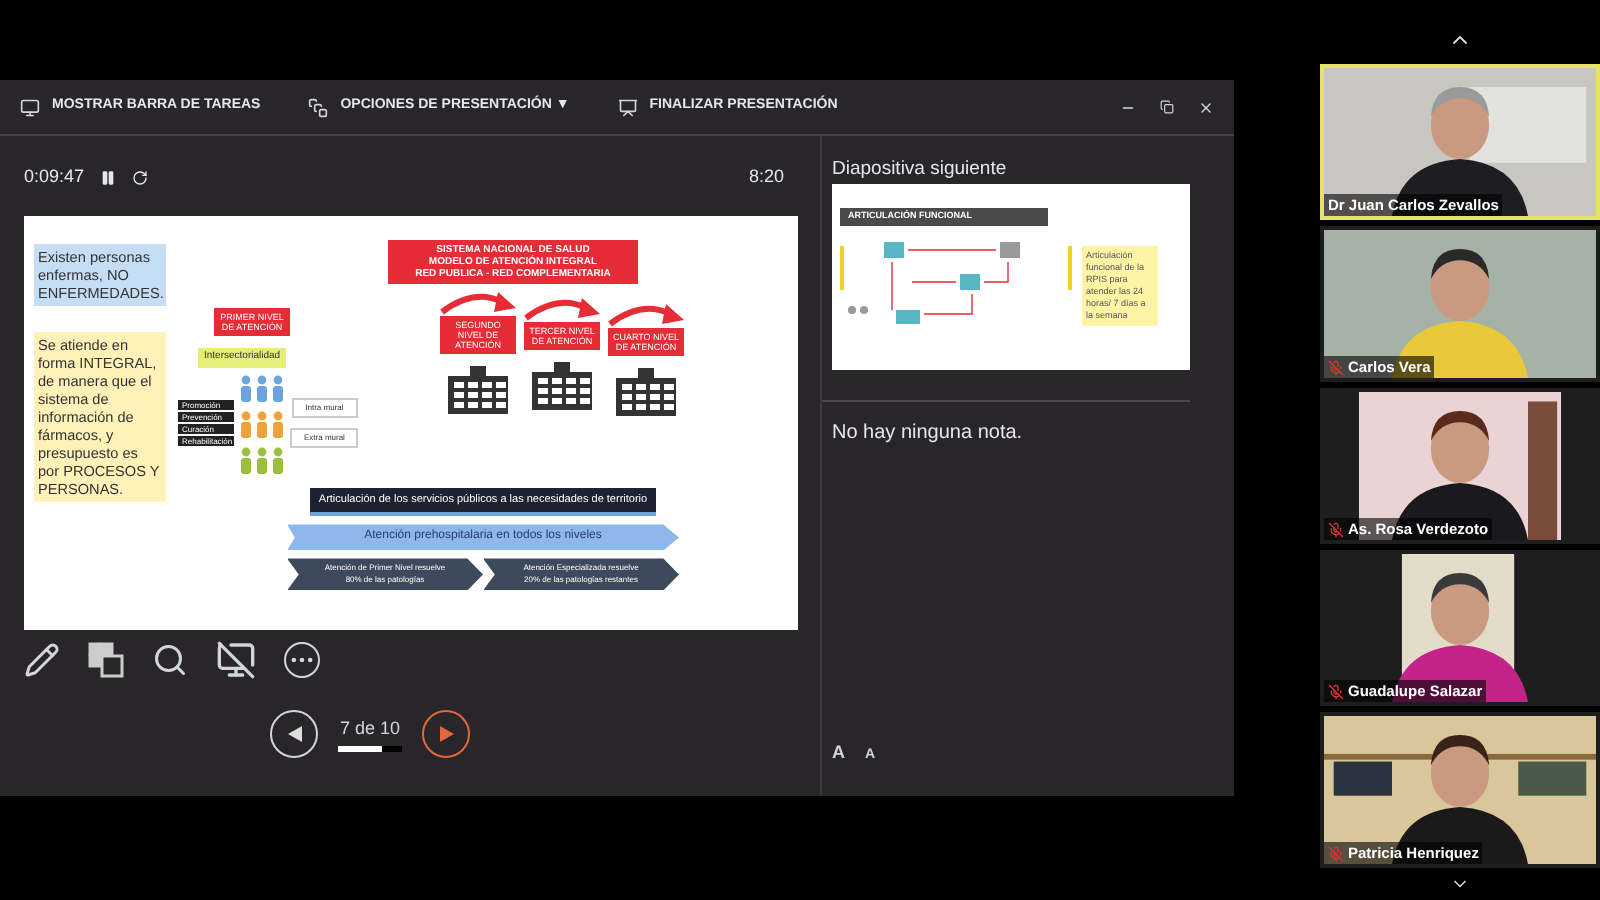 The height and width of the screenshot is (900, 1600). I want to click on clock-time: 8:20, so click(766, 177).